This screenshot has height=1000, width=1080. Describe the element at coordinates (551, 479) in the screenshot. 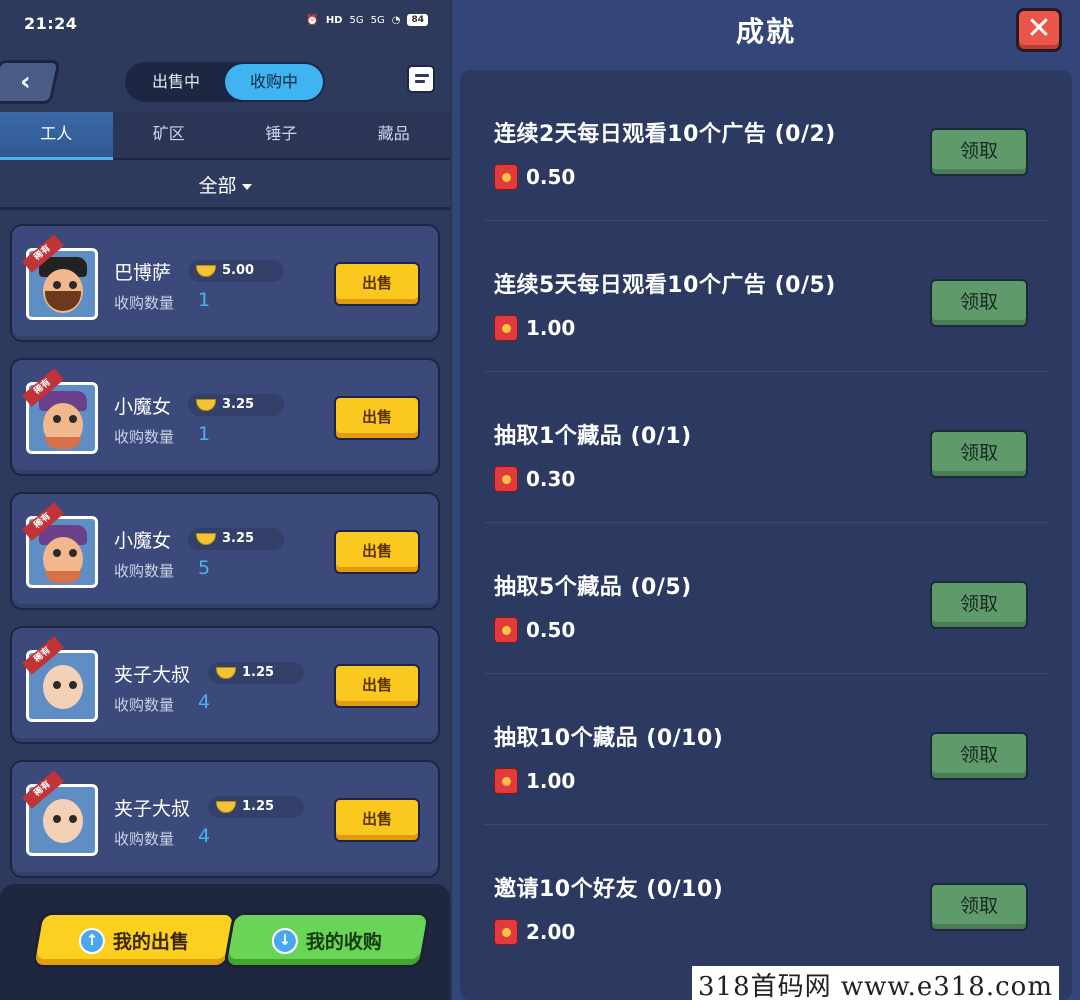

I see `reward-value: 0.30` at that location.